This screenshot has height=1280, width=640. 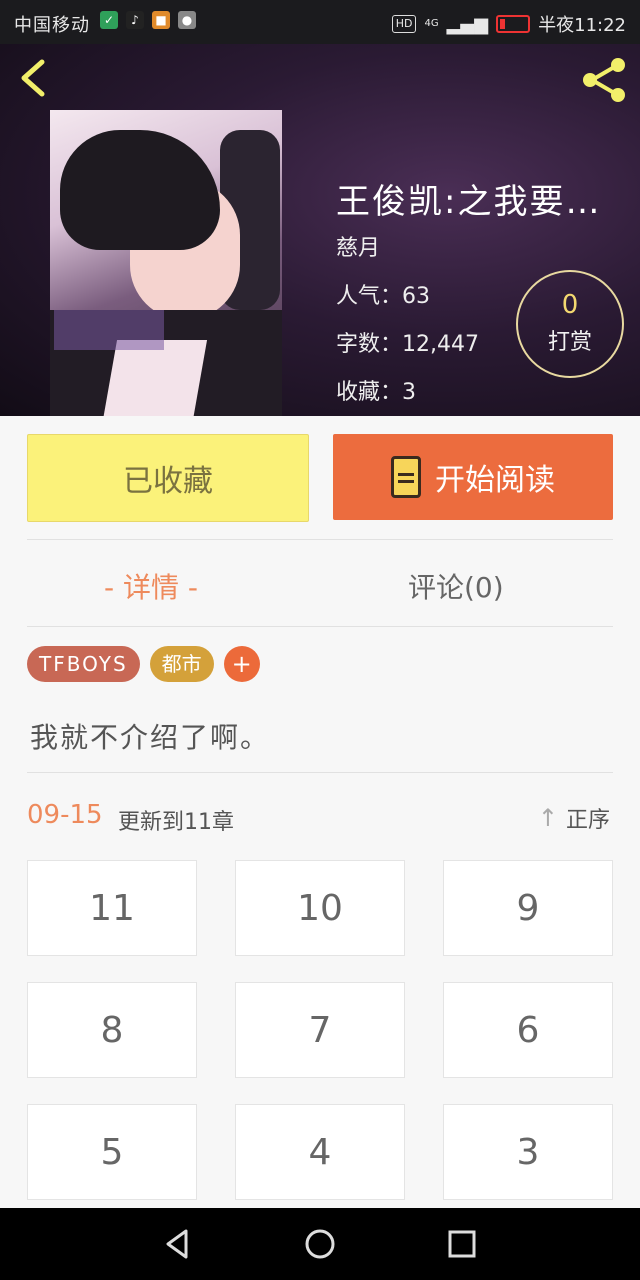 What do you see at coordinates (569, 342) in the screenshot?
I see `reward-label: 打赏` at bounding box center [569, 342].